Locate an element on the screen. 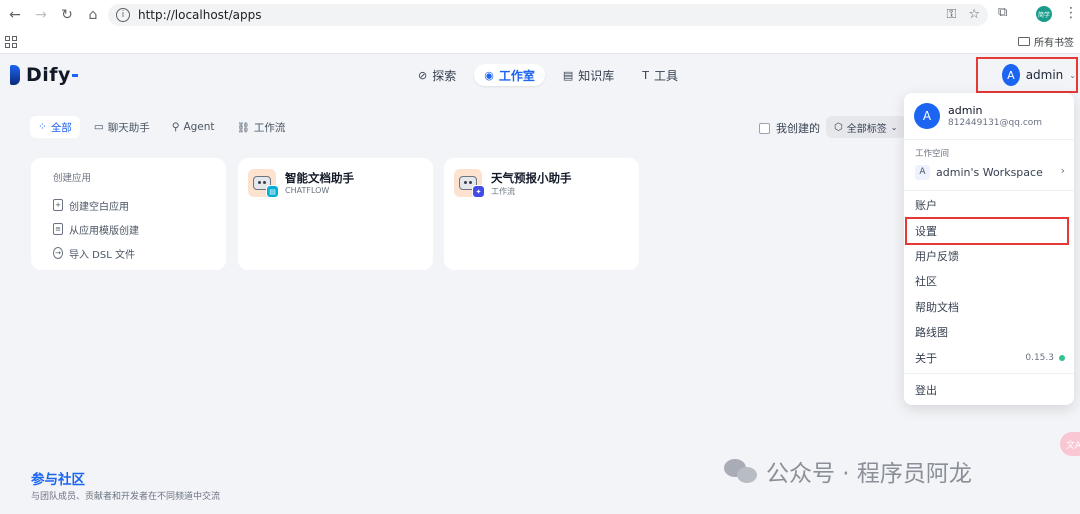 The image size is (1080, 514). create-app-card: 创建应用 + 创建空白应用 ≡ 从应用模版创建 → 导入 DSL 文件 is located at coordinates (128, 214).